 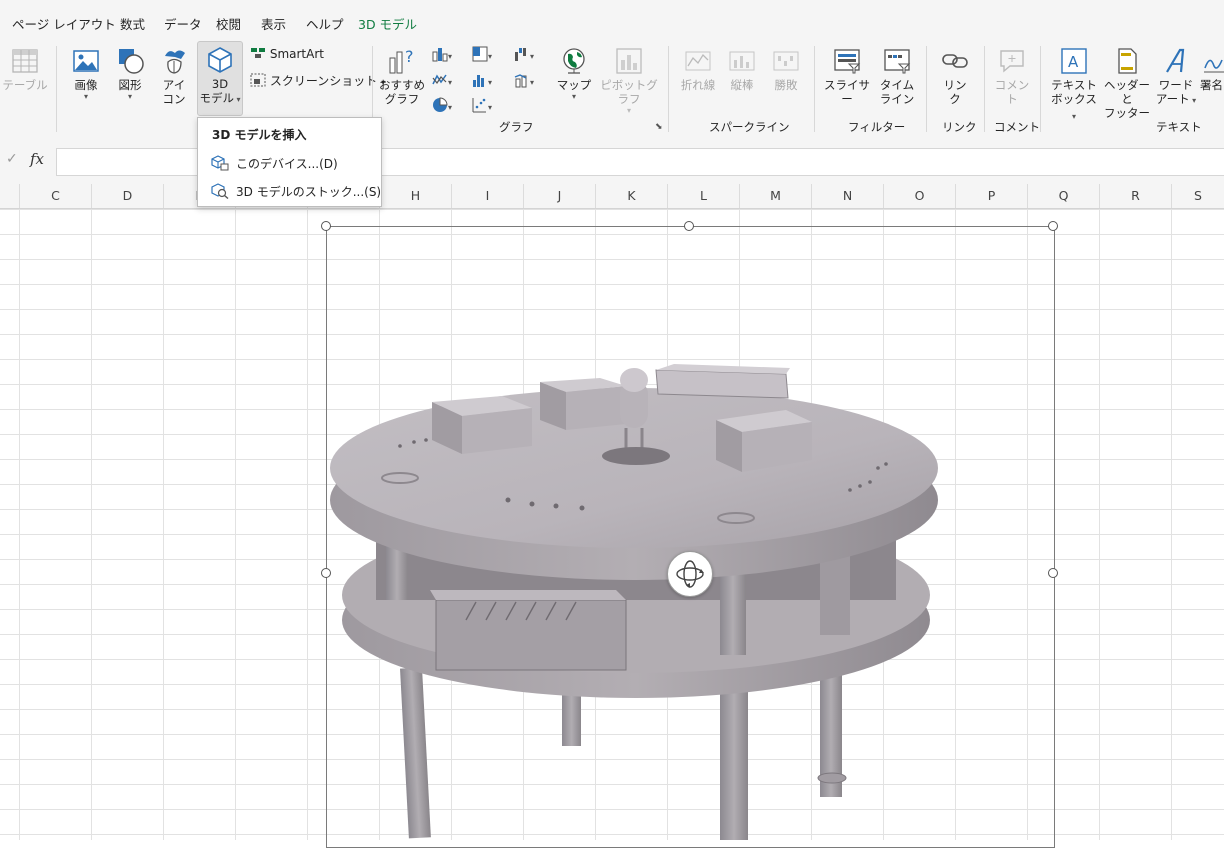 What do you see at coordinates (483, 106) in the screenshot?
I see `scatter-chart-button: ▾` at bounding box center [483, 106].